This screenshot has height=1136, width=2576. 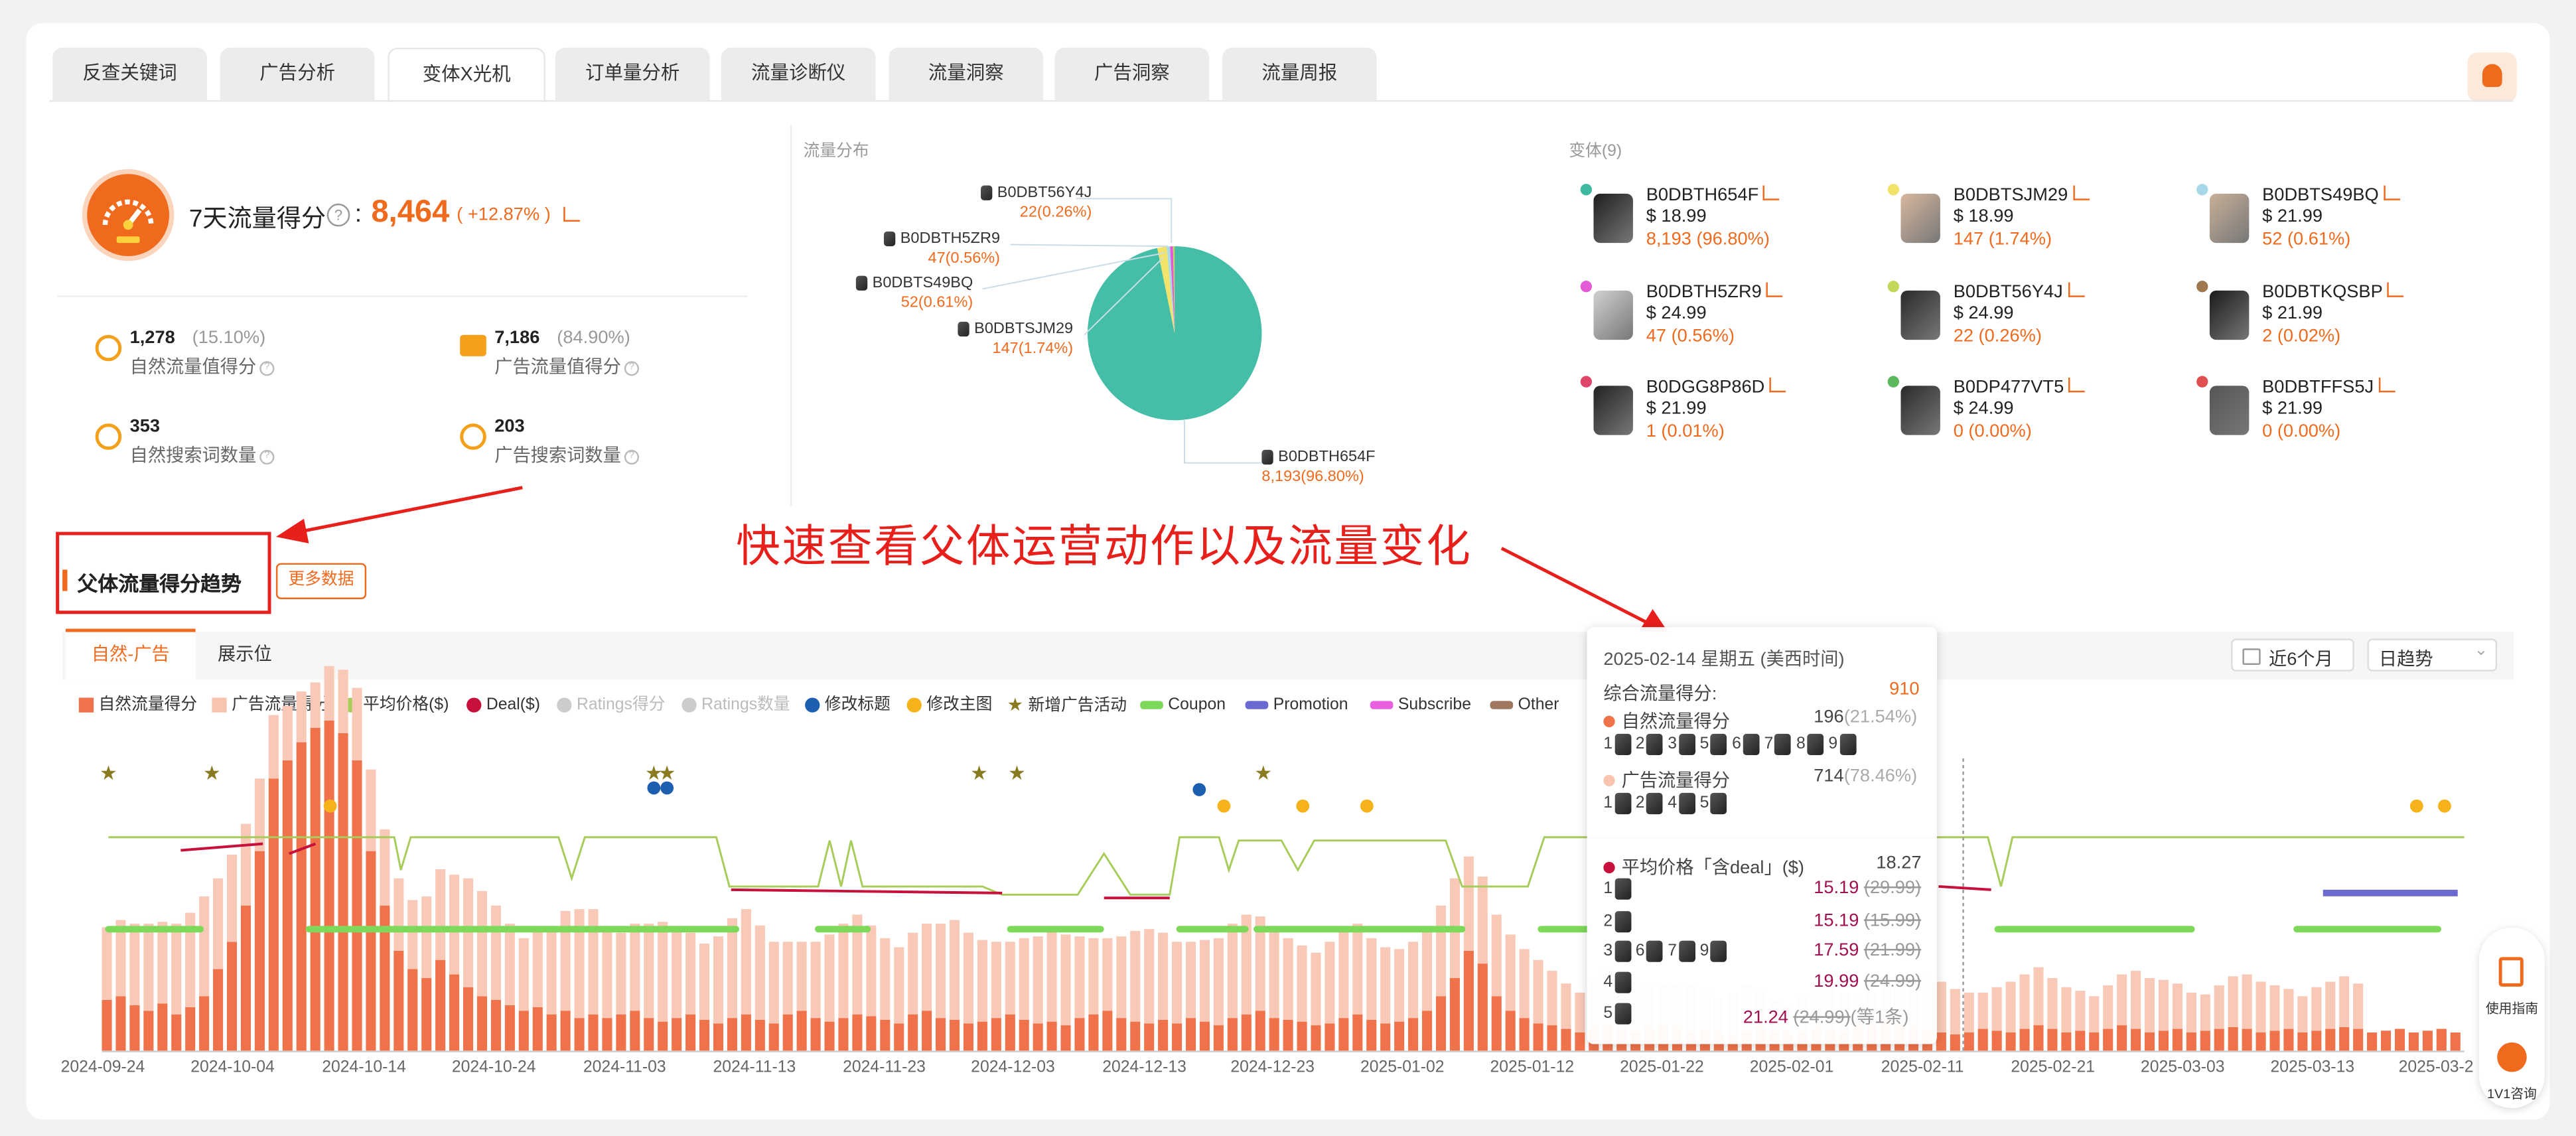 I want to click on guide-icon, so click(x=2511, y=972).